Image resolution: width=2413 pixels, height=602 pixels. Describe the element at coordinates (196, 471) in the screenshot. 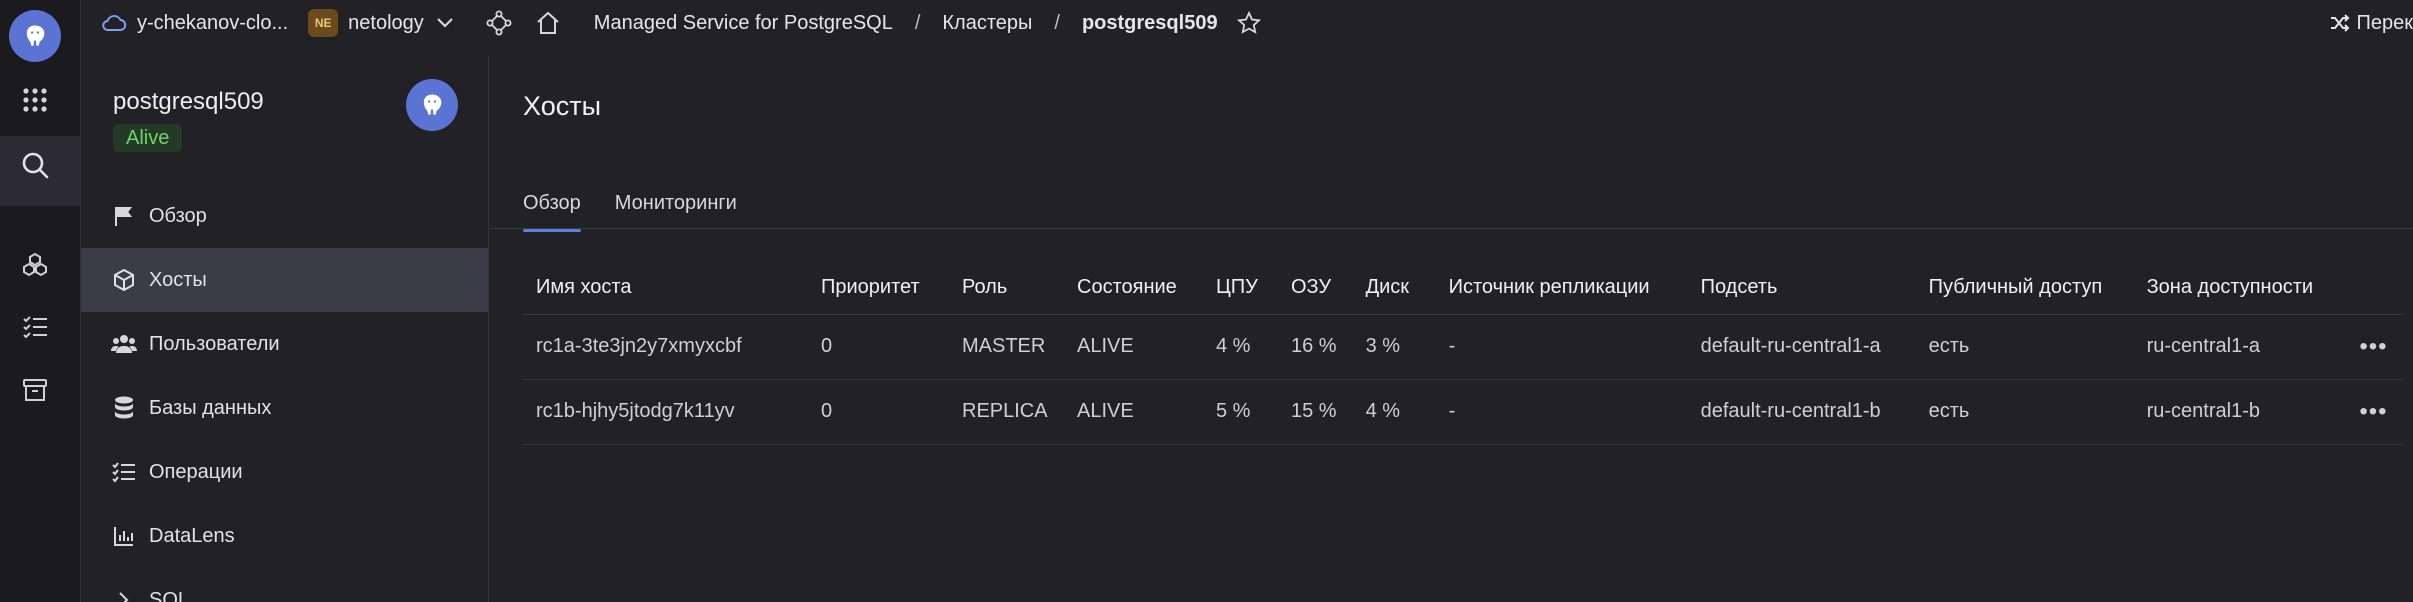

I see `nav-item-label: Операции` at that location.